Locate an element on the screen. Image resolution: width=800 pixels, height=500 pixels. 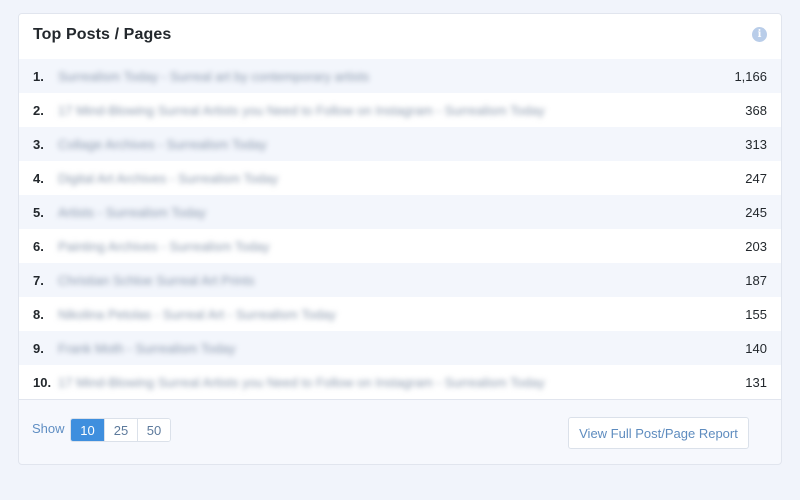
list-item: 5. Artists - Surrealism Today 245 is located at coordinates (400, 212).